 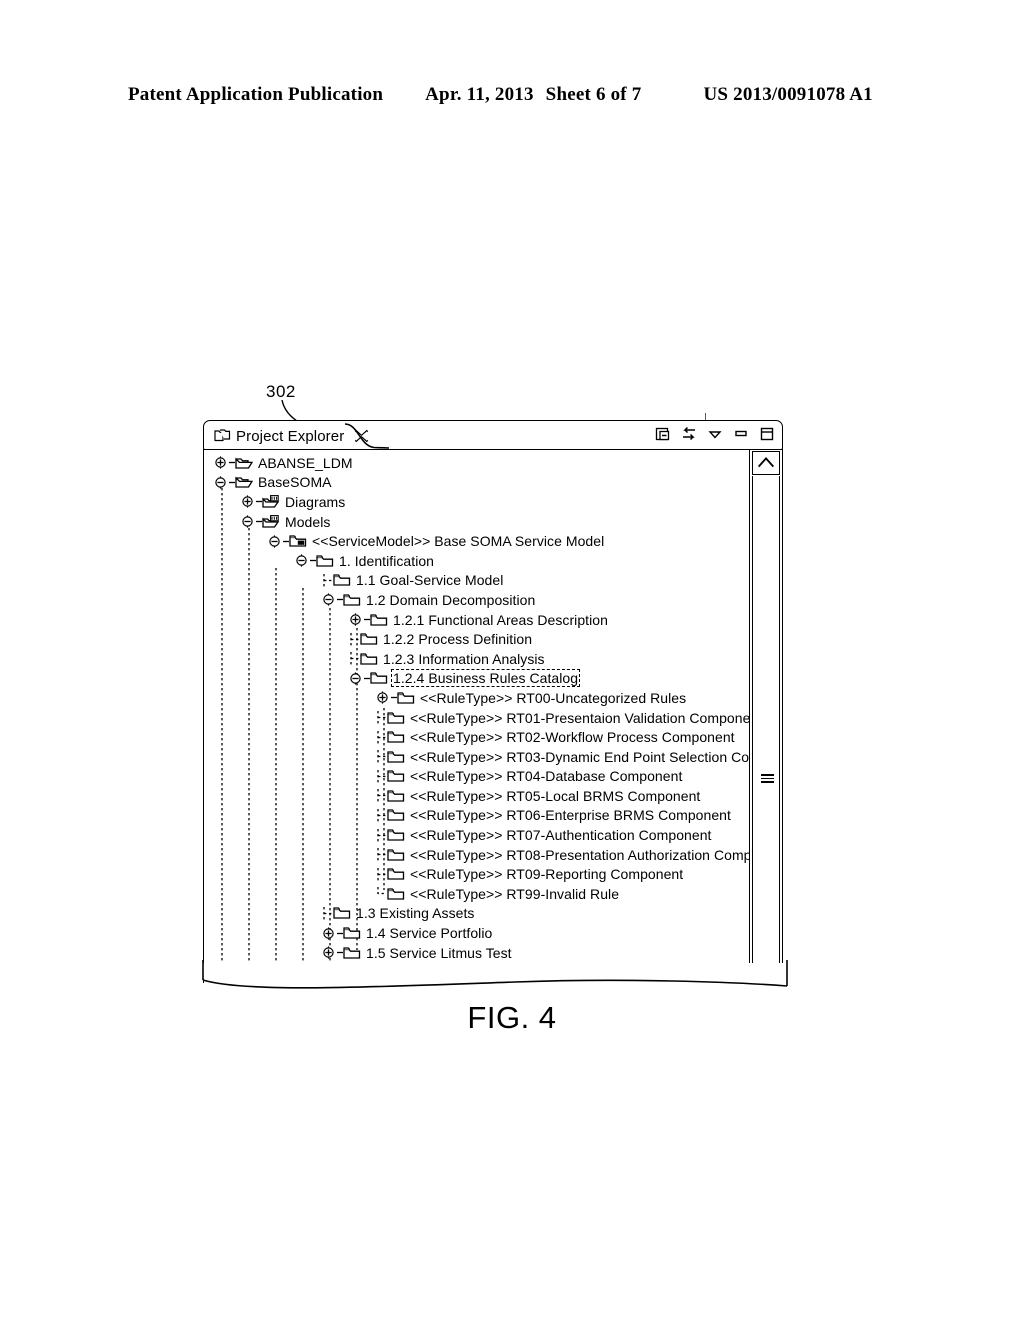 What do you see at coordinates (458, 639) in the screenshot?
I see `tree-row-label: 1.2.2 Process Definition` at bounding box center [458, 639].